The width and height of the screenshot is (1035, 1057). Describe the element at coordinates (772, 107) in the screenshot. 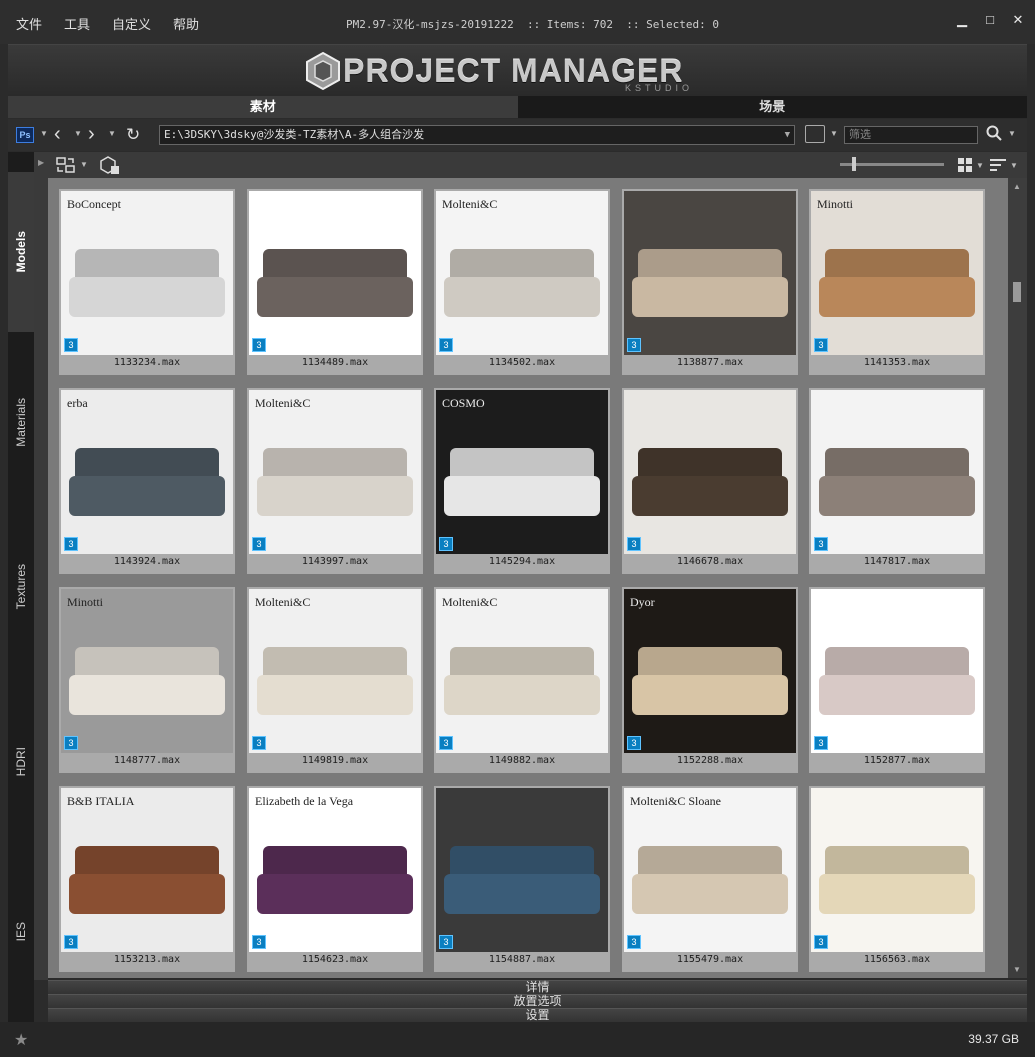

I see `tab-scenes: 场景` at that location.